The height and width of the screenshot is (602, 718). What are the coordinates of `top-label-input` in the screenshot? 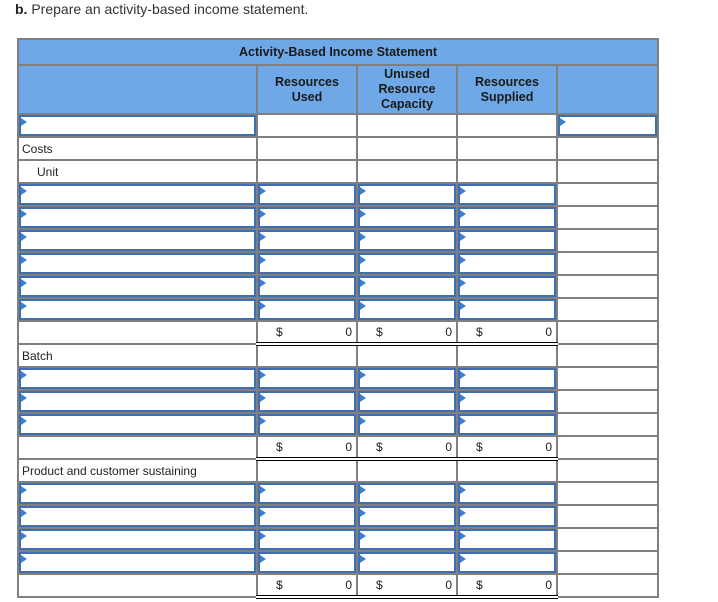 It's located at (137, 125).